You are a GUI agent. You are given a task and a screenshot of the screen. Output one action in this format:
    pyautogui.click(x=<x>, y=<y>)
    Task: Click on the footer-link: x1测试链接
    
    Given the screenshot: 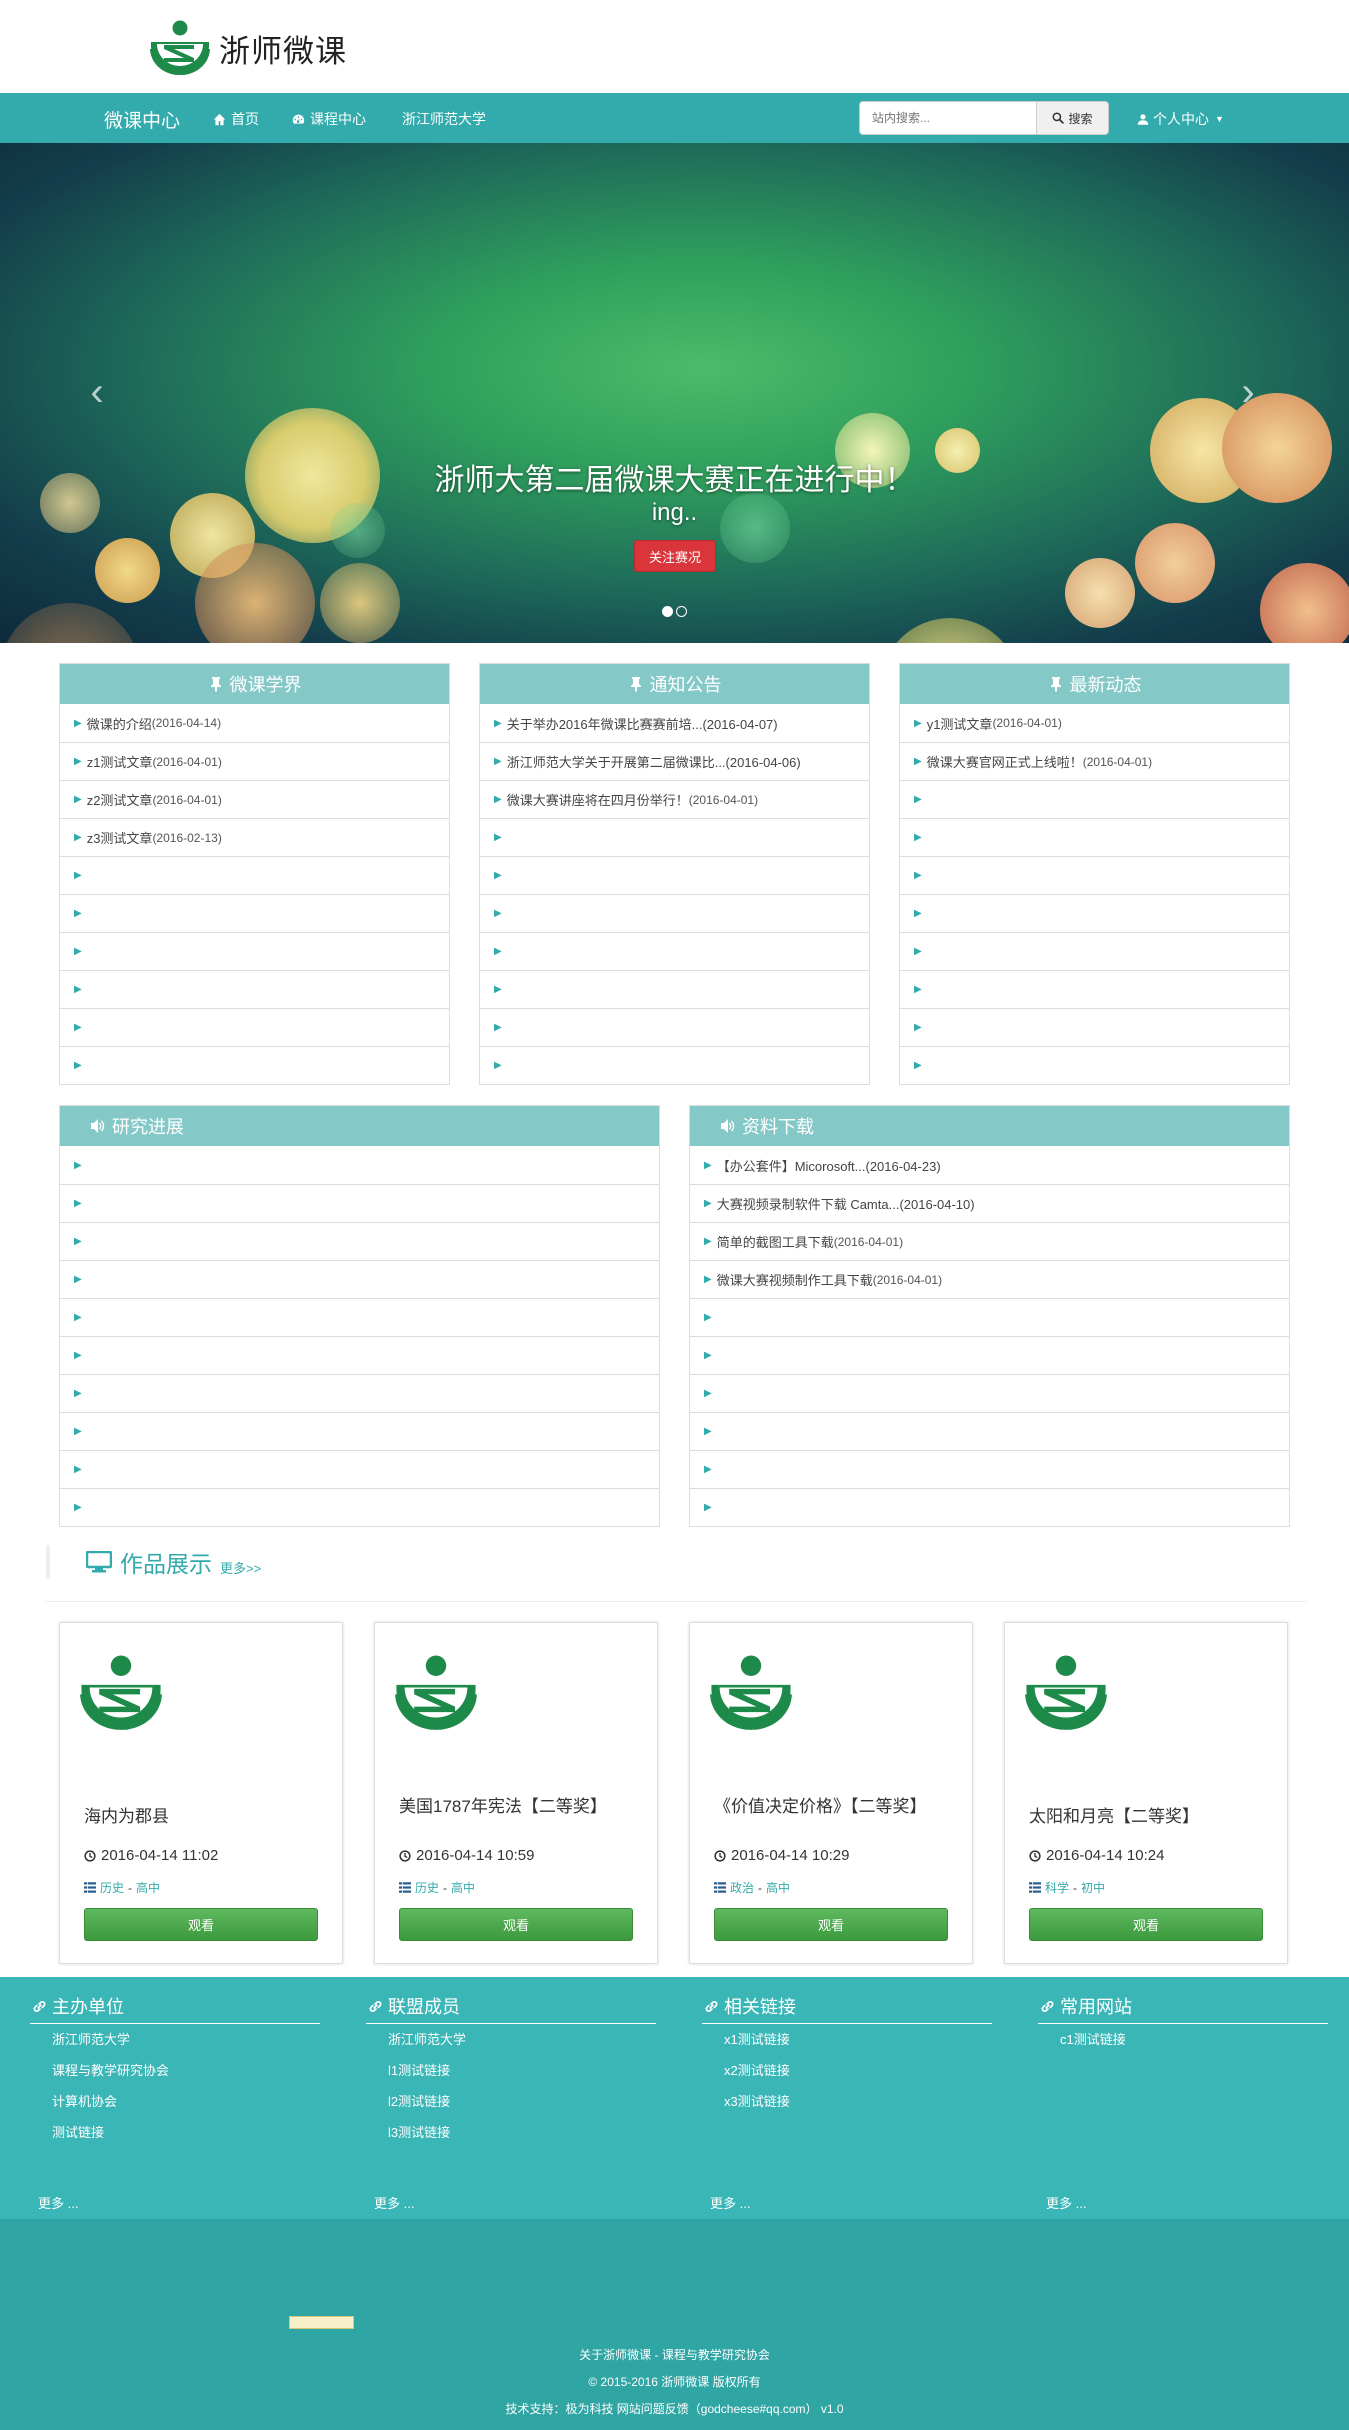 What is the action you would take?
    pyautogui.click(x=847, y=2039)
    